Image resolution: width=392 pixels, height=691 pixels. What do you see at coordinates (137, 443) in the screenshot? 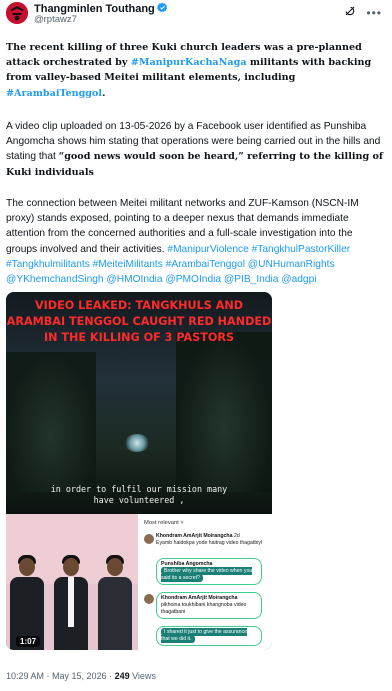
I see `light-glow` at bounding box center [137, 443].